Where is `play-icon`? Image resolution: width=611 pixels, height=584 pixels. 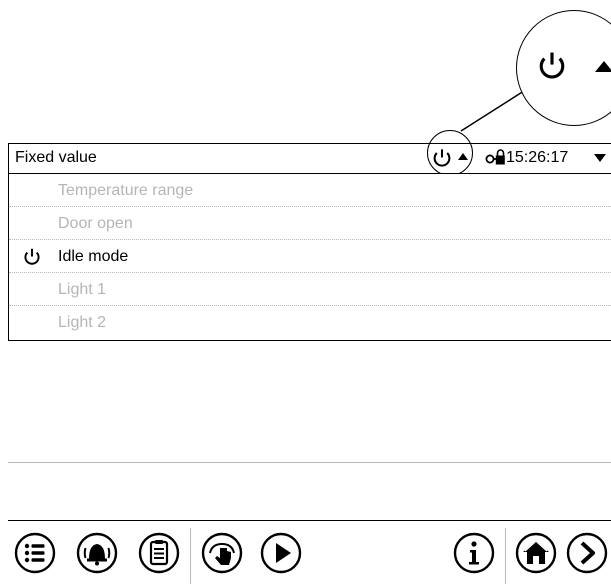
play-icon is located at coordinates (281, 553).